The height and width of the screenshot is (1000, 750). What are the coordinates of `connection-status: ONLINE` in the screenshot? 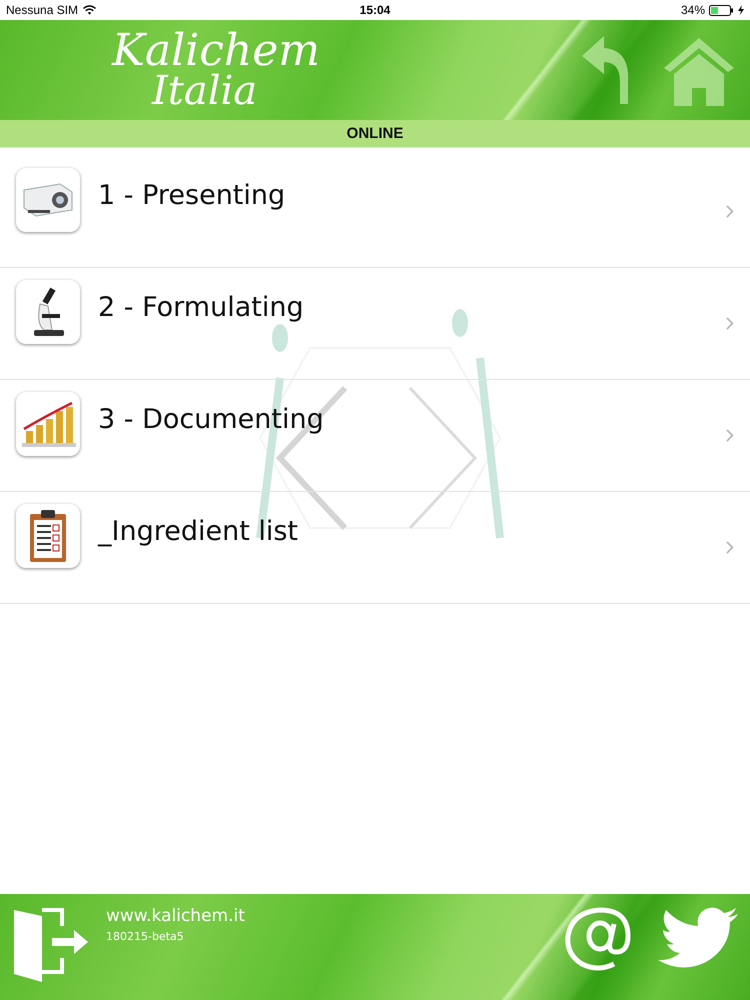 It's located at (375, 133).